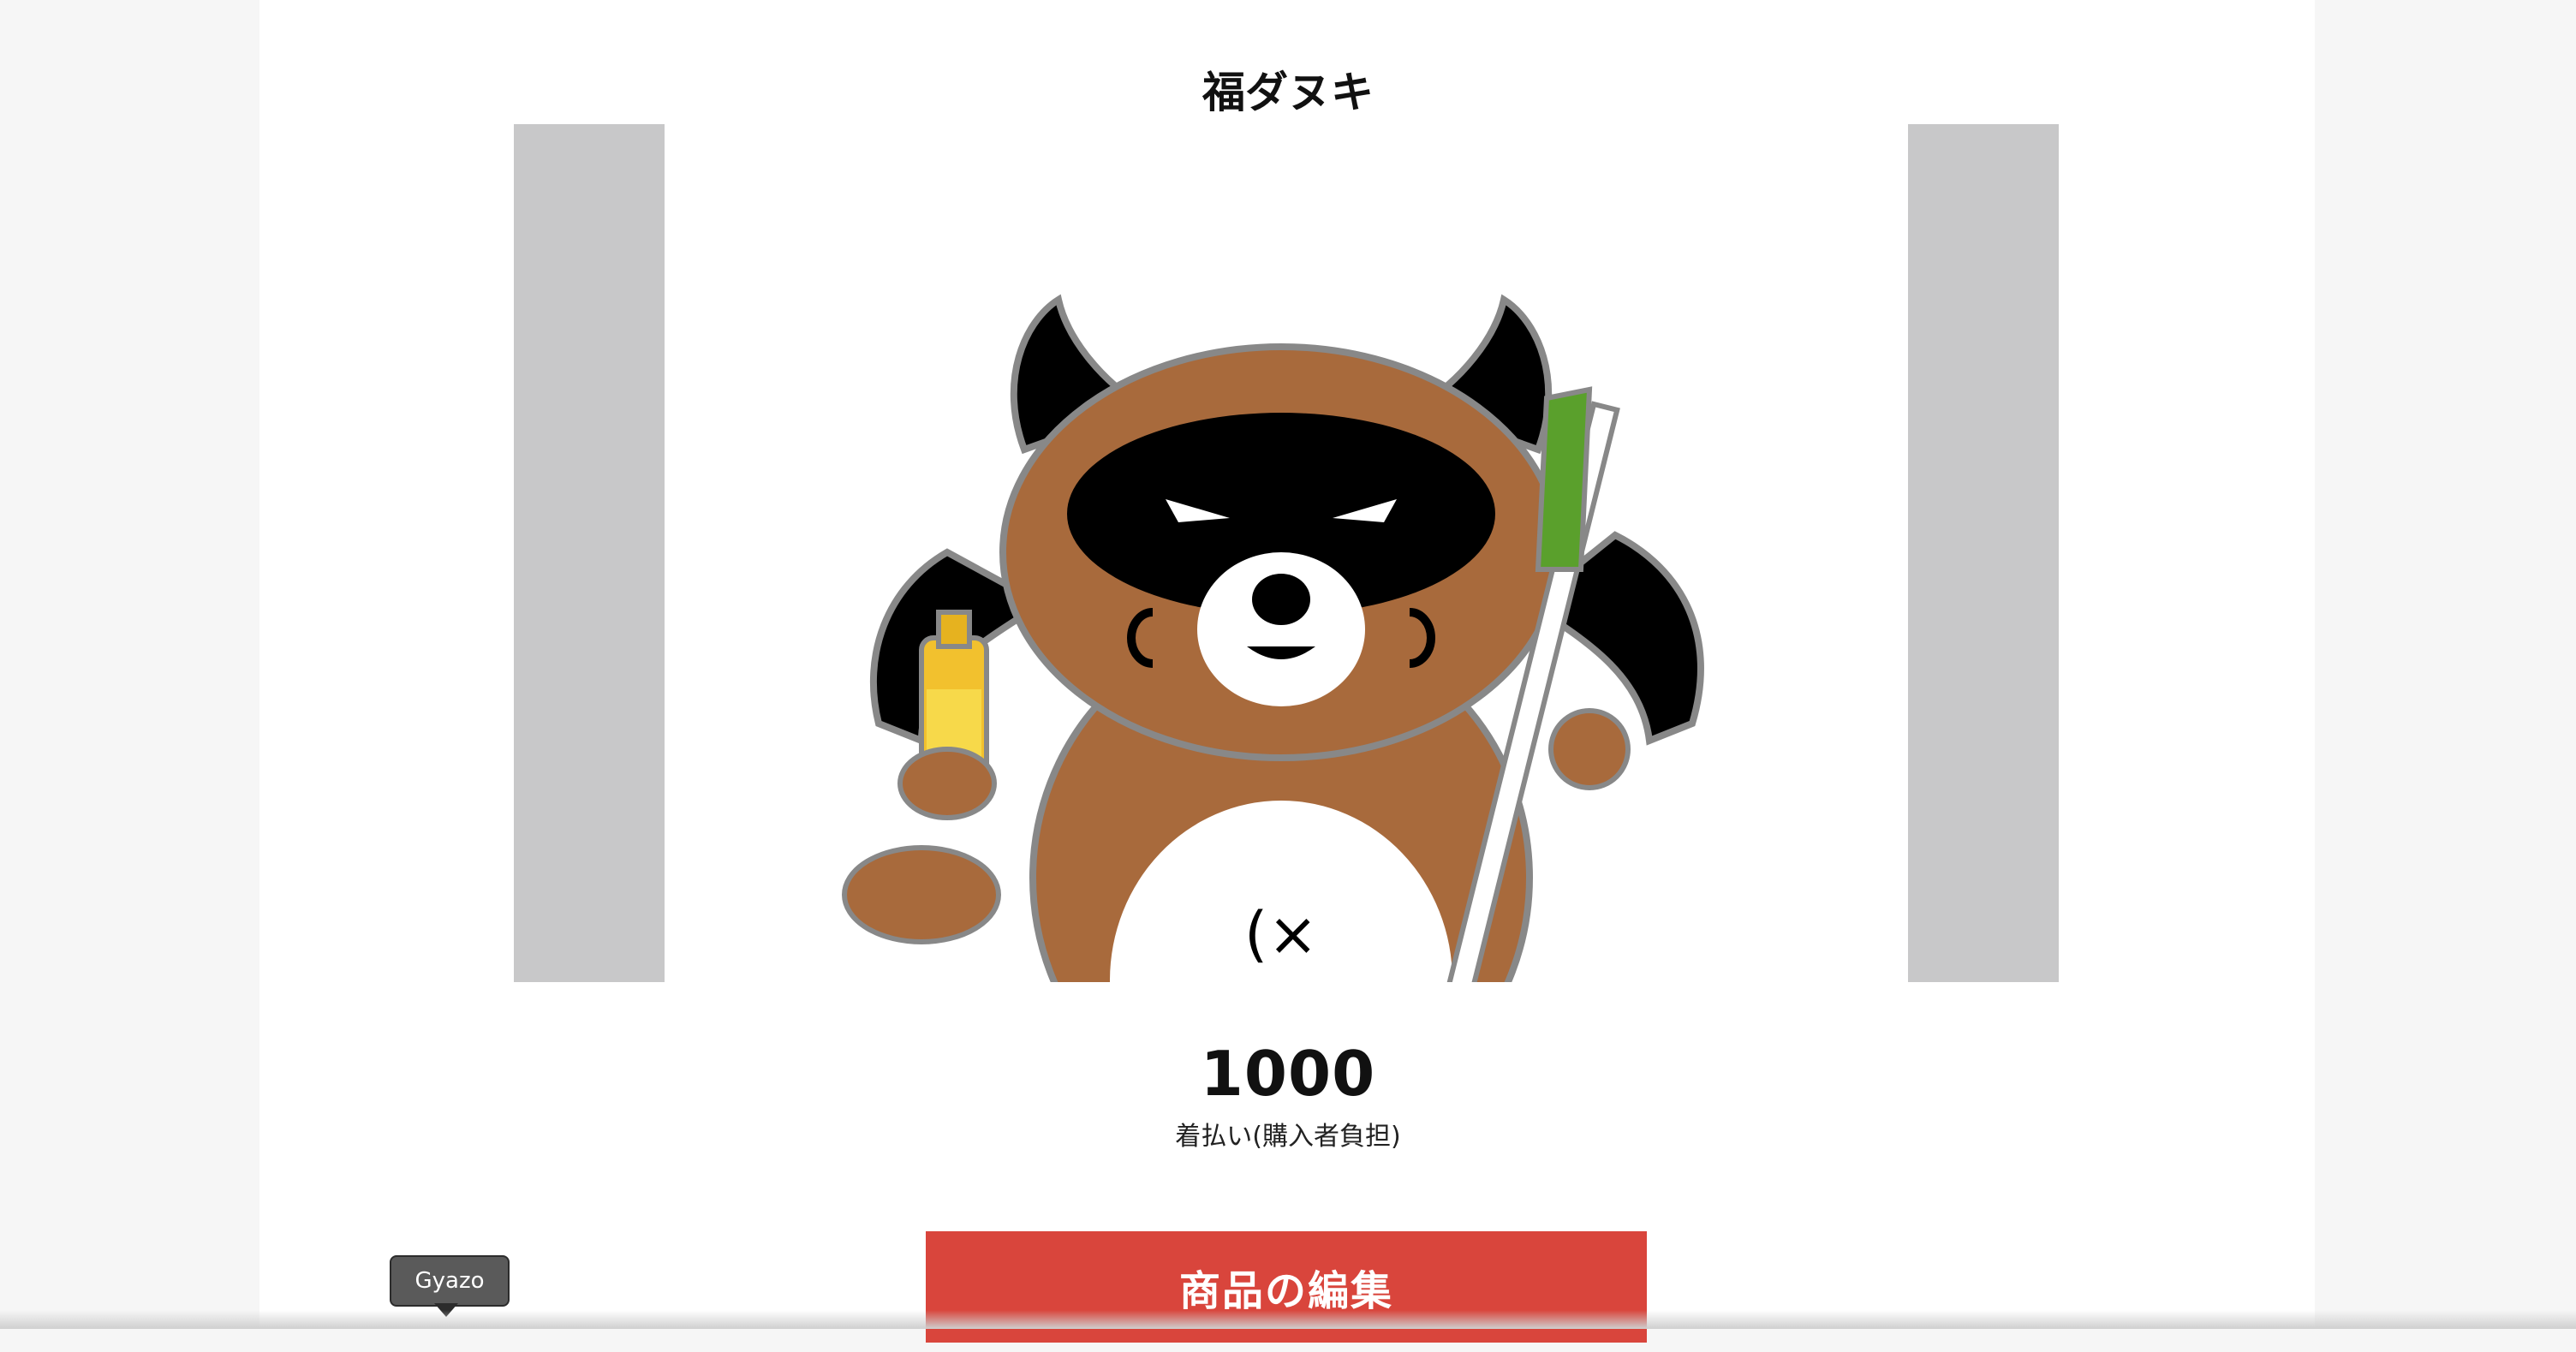  I want to click on bottom-shadow, so click(1288, 1319).